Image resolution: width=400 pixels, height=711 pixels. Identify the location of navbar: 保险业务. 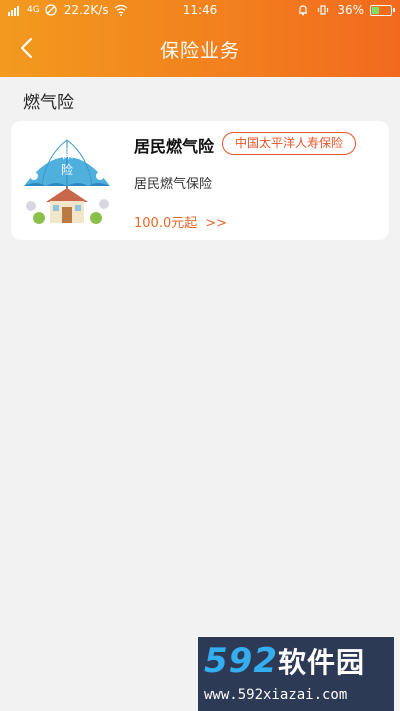
(200, 49).